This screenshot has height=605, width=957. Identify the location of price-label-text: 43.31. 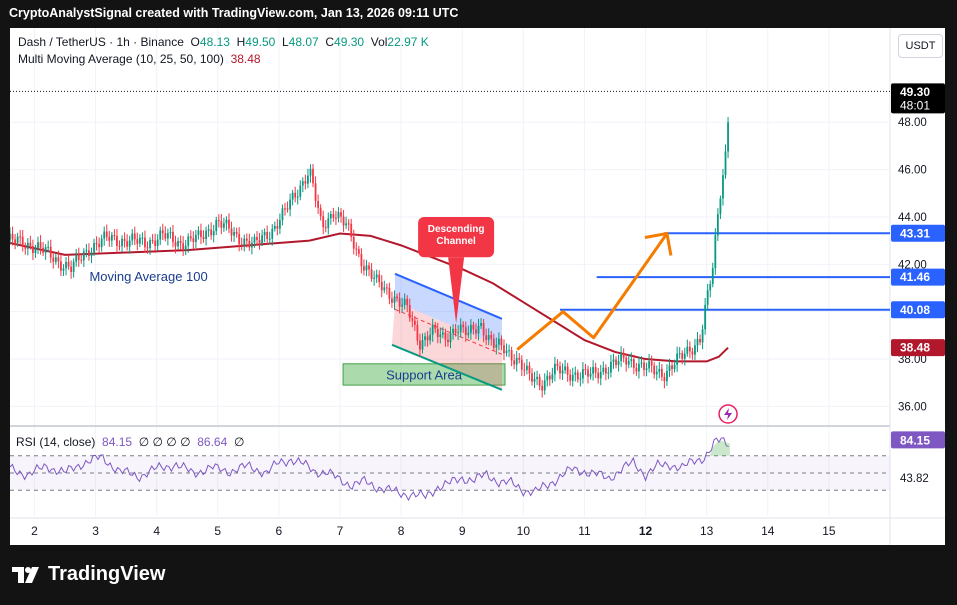
(915, 233).